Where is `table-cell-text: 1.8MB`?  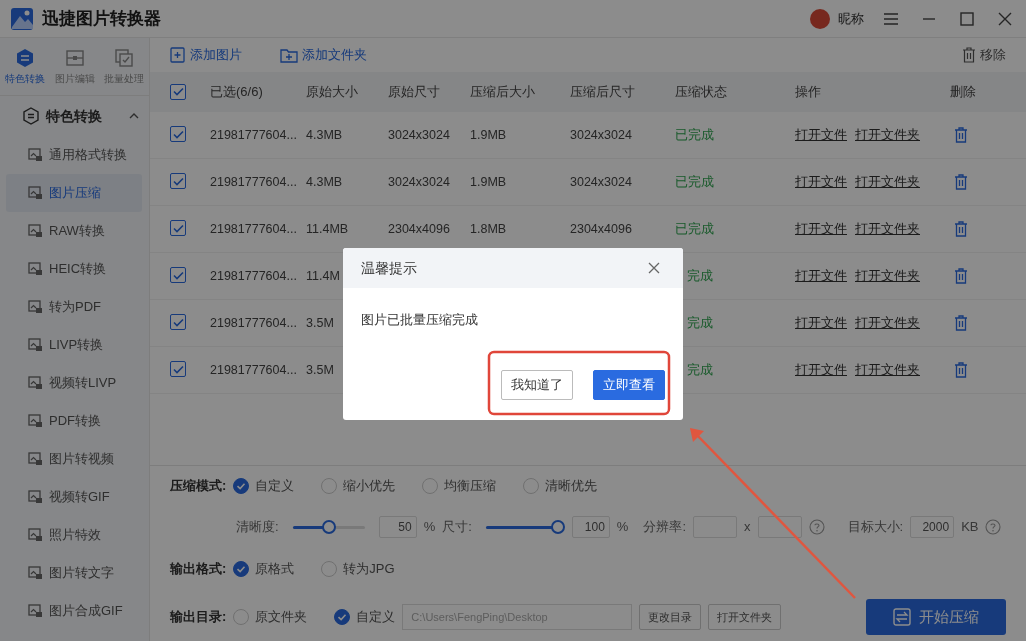 table-cell-text: 1.8MB is located at coordinates (488, 229).